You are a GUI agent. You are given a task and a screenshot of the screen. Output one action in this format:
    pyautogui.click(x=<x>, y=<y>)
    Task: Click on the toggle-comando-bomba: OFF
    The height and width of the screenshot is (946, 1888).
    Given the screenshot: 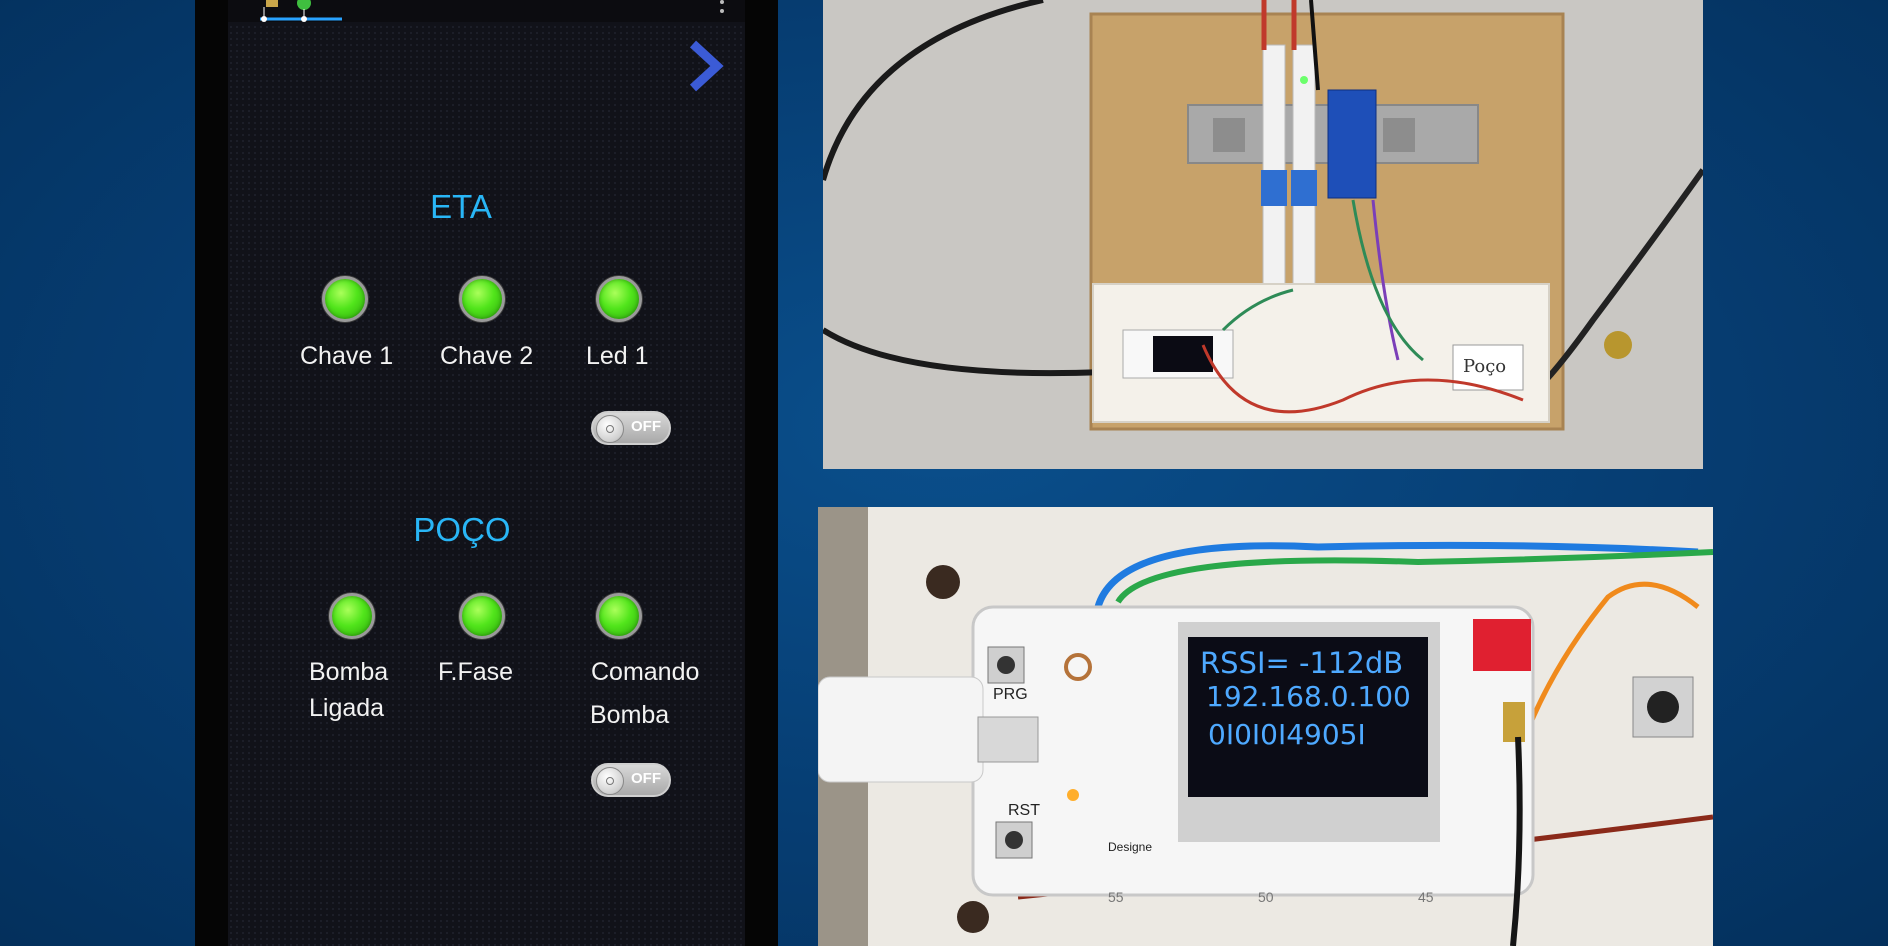 What is the action you would take?
    pyautogui.click(x=631, y=780)
    